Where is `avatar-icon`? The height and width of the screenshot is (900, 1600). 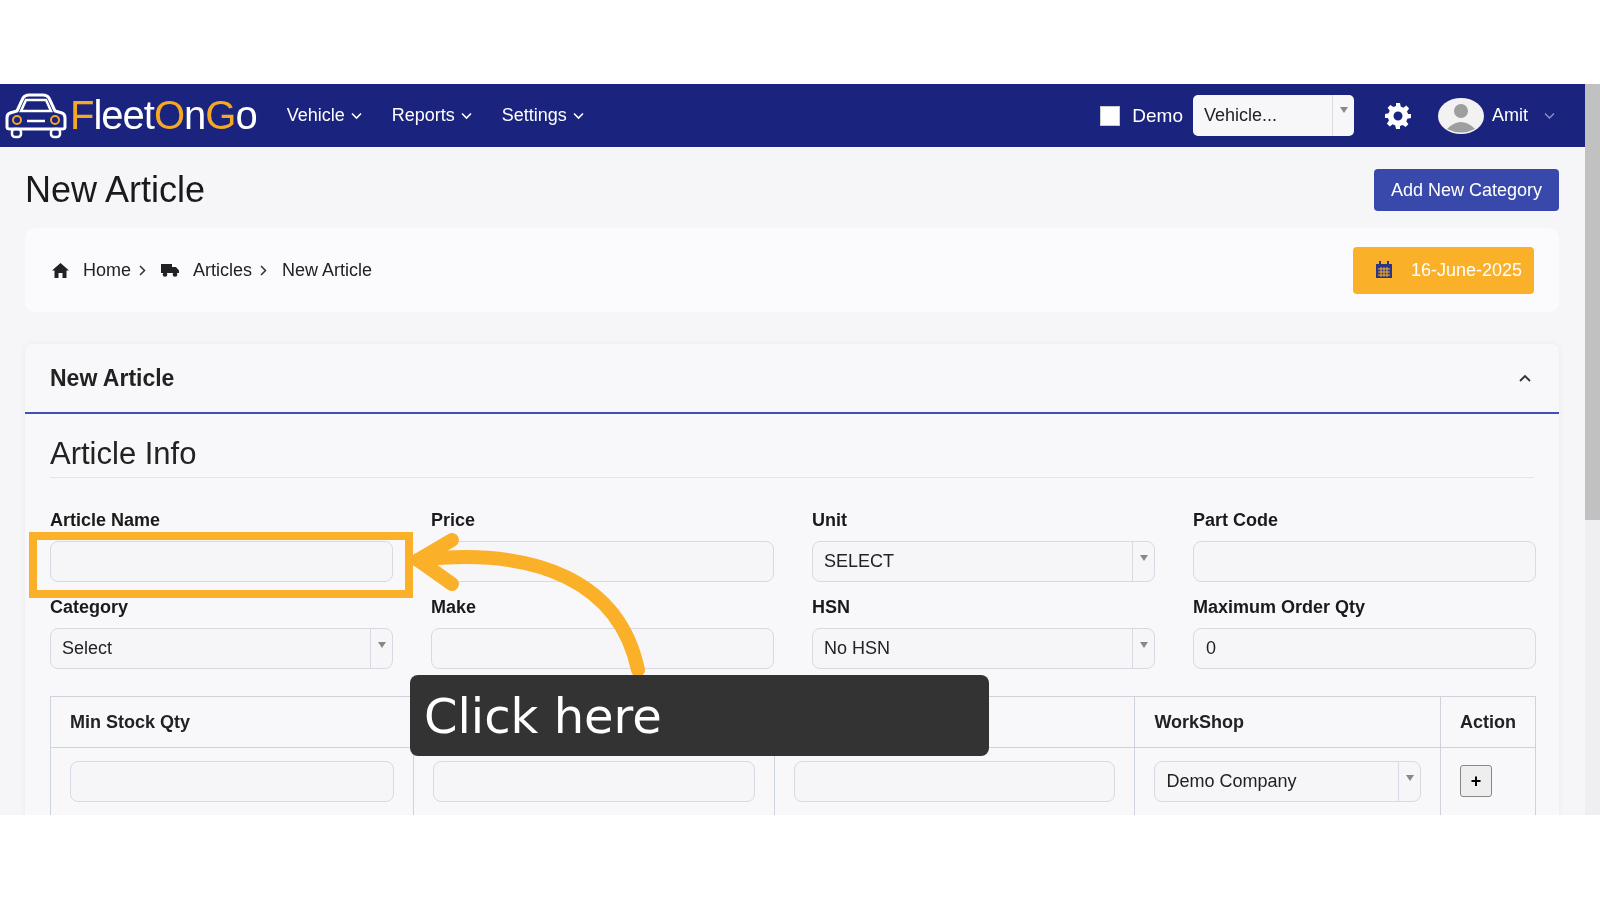
avatar-icon is located at coordinates (1461, 115).